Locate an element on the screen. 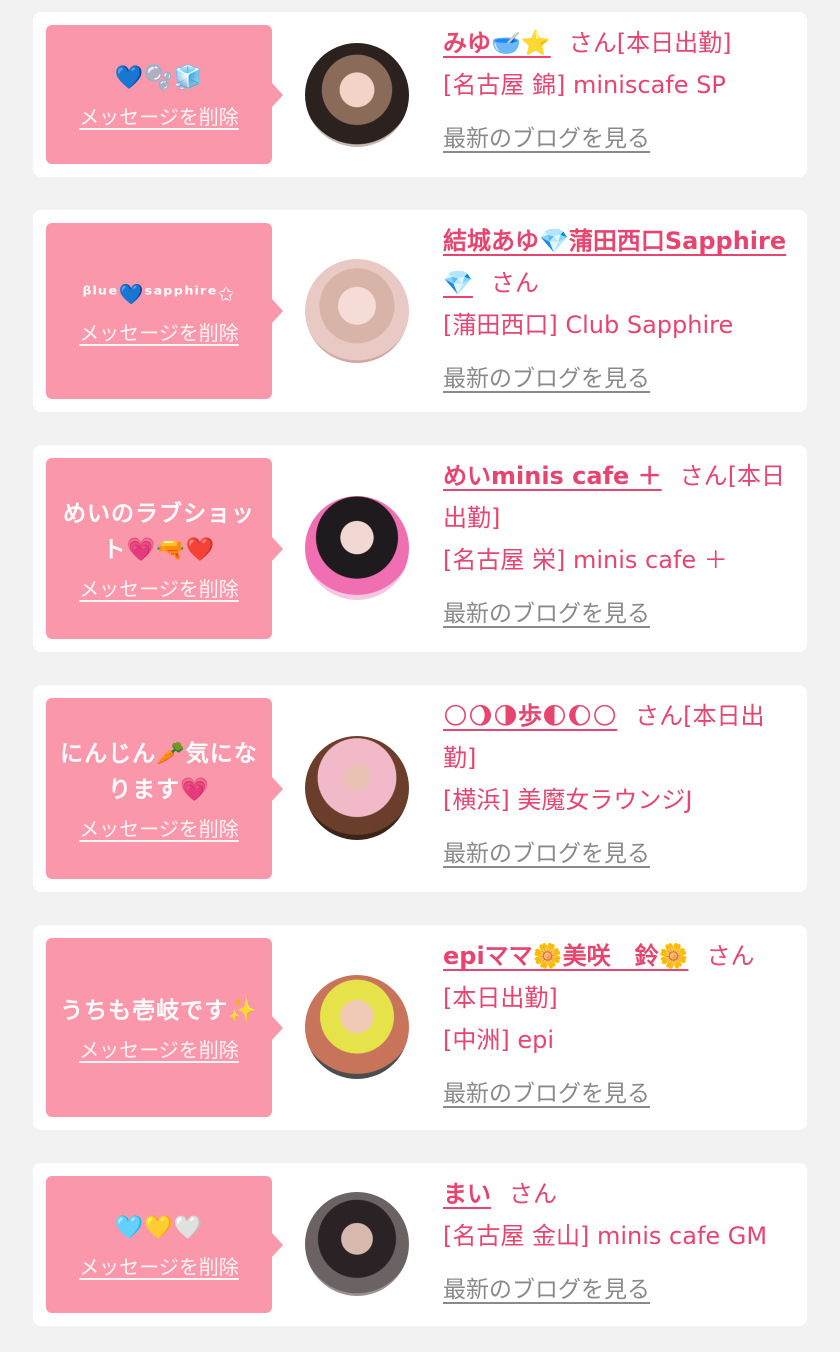 This screenshot has width=840, height=1352. profile-name-link: めいminis cafe ＋ is located at coordinates (552, 476).